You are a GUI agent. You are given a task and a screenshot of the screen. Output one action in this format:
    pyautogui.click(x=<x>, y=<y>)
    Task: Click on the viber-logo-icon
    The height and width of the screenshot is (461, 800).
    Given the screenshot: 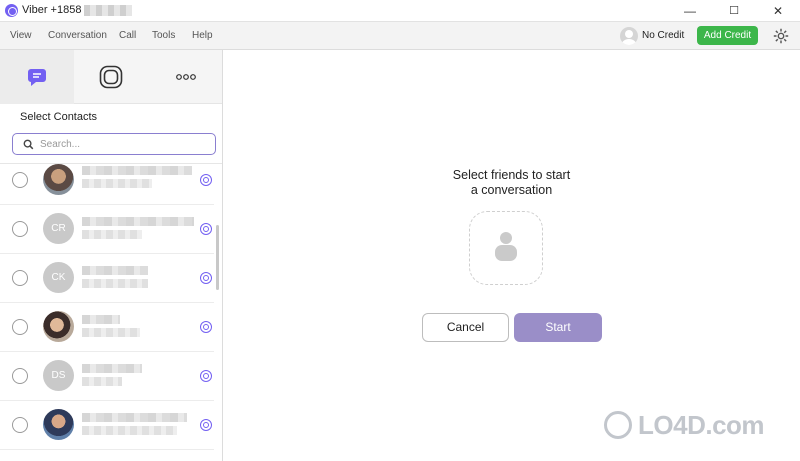 What is the action you would take?
    pyautogui.click(x=11, y=10)
    